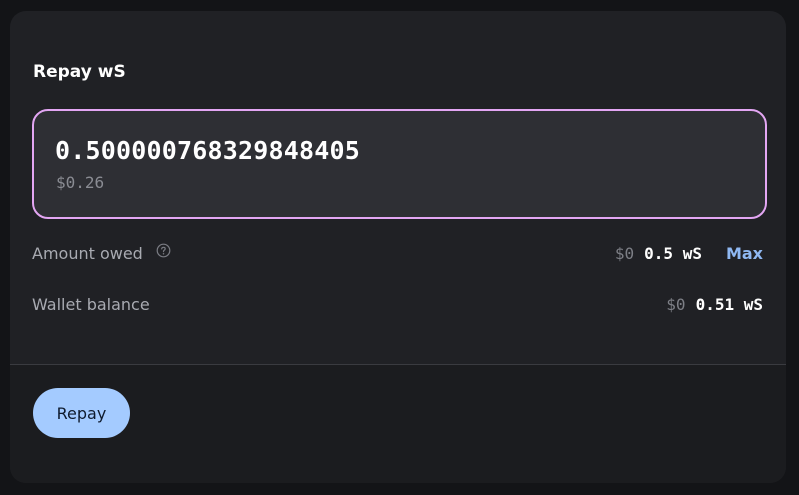  I want to click on help-icon, so click(163, 253).